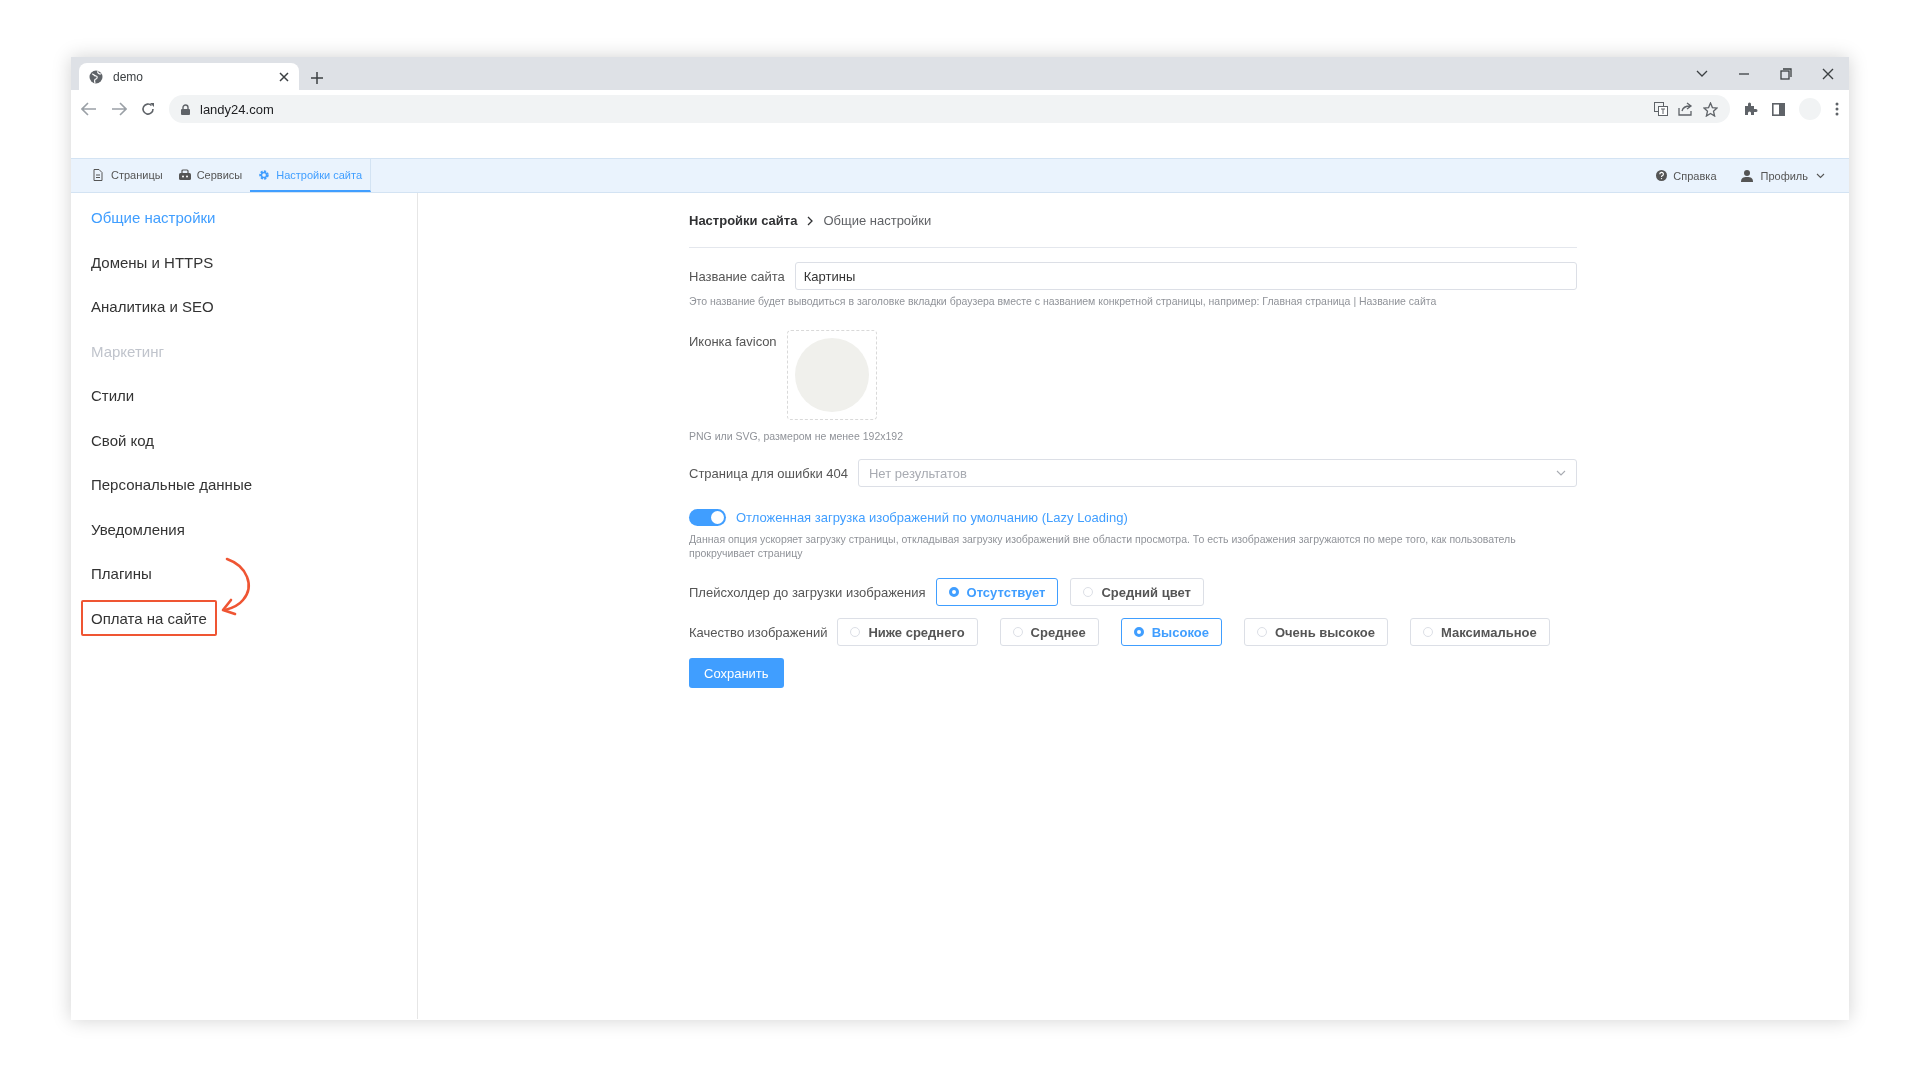 The height and width of the screenshot is (1080, 1920). Describe the element at coordinates (184, 174) in the screenshot. I see `toolbox-icon` at that location.